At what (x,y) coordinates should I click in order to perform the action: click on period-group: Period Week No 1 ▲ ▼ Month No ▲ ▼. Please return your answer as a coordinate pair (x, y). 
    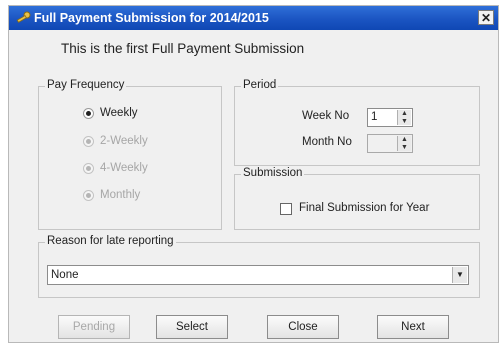
    Looking at the image, I should click on (357, 122).